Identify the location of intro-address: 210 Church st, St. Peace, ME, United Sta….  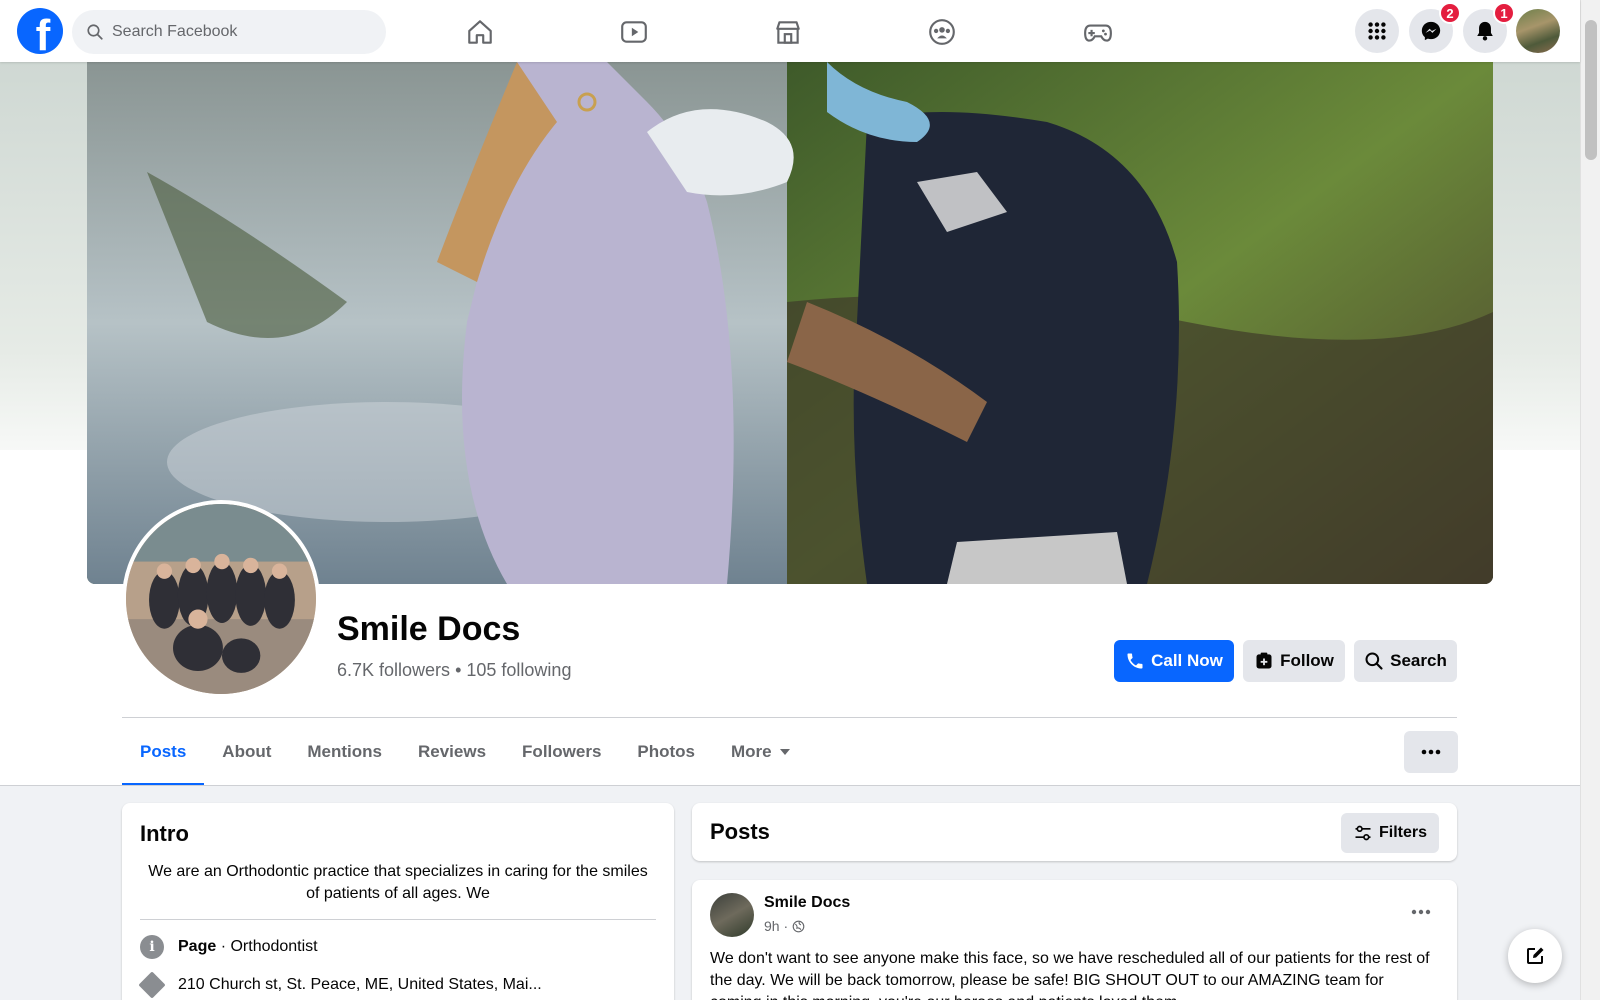
(360, 985).